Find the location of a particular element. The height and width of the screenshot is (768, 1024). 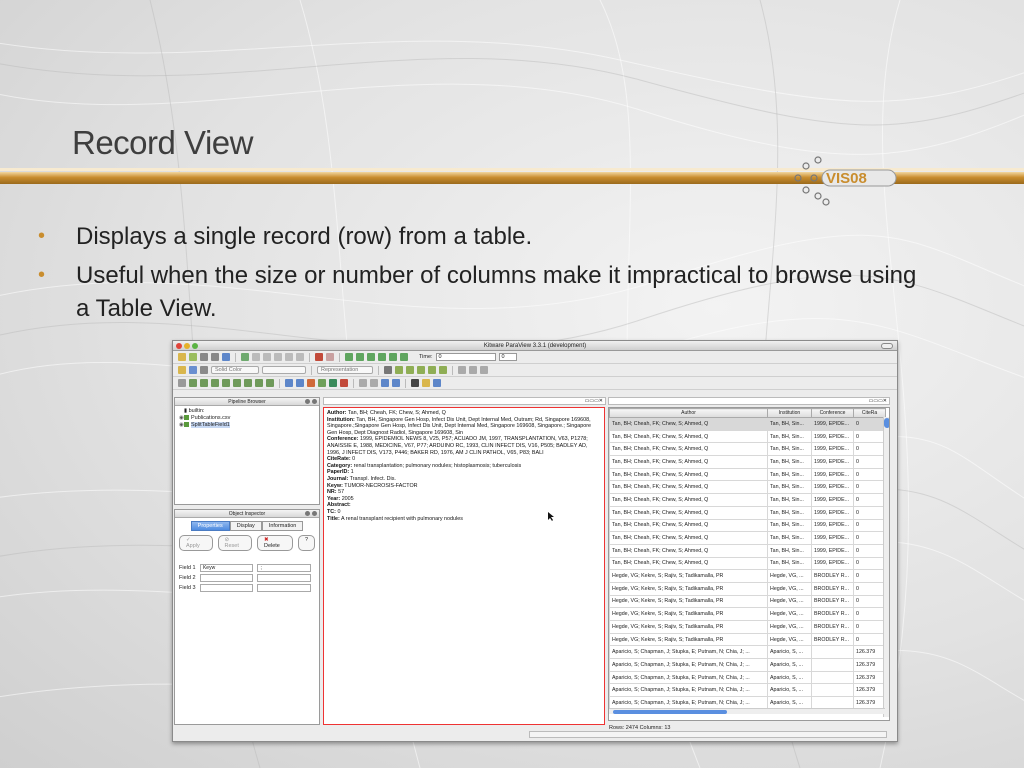

rotate-center-icon is located at coordinates (484, 370).